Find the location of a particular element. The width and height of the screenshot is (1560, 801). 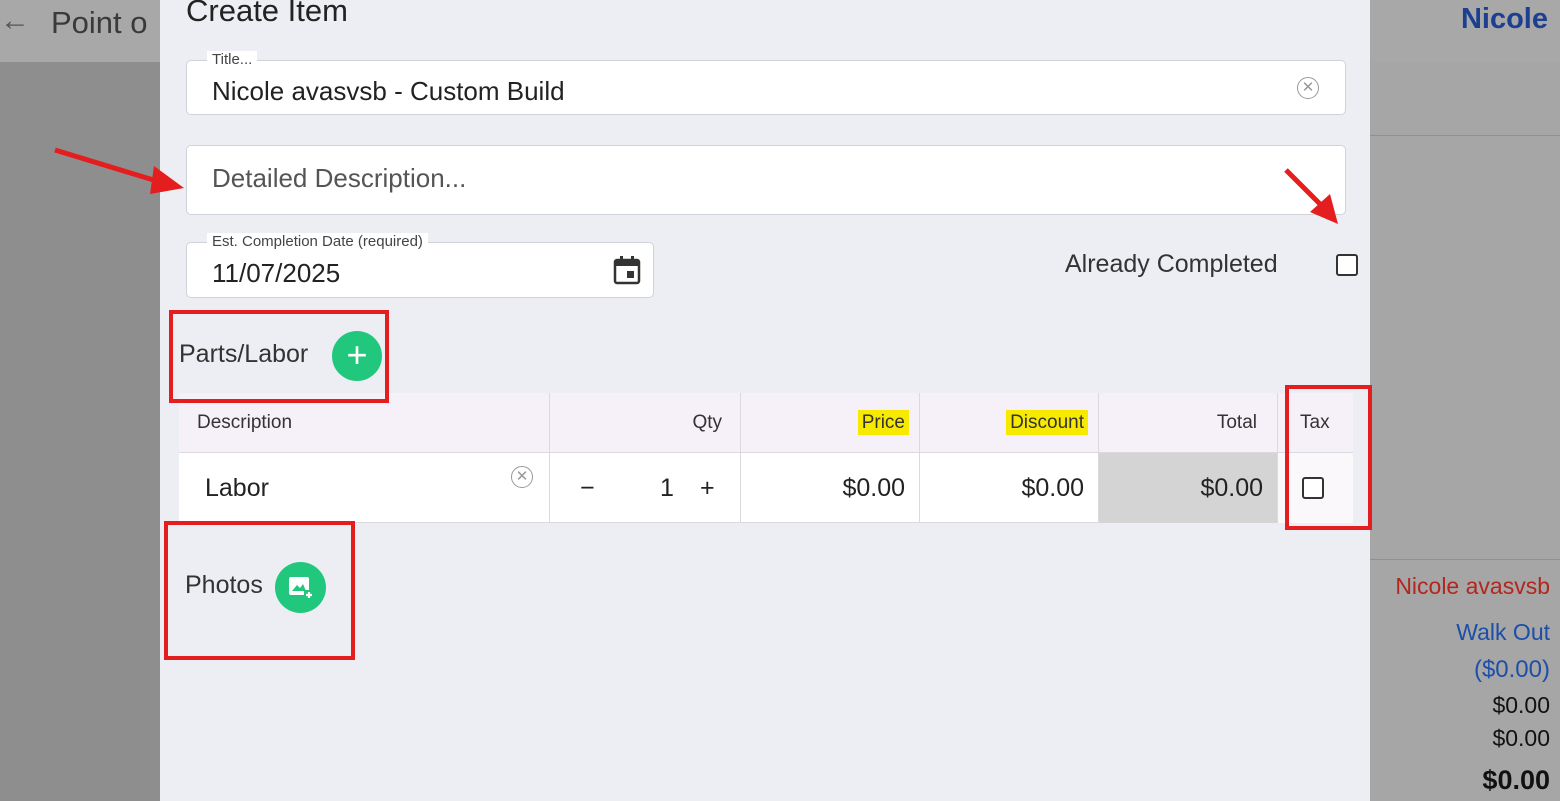

table-row: Labor ✕ − 1 + $0.00 $0.00 $0.00 is located at coordinates (766, 488).